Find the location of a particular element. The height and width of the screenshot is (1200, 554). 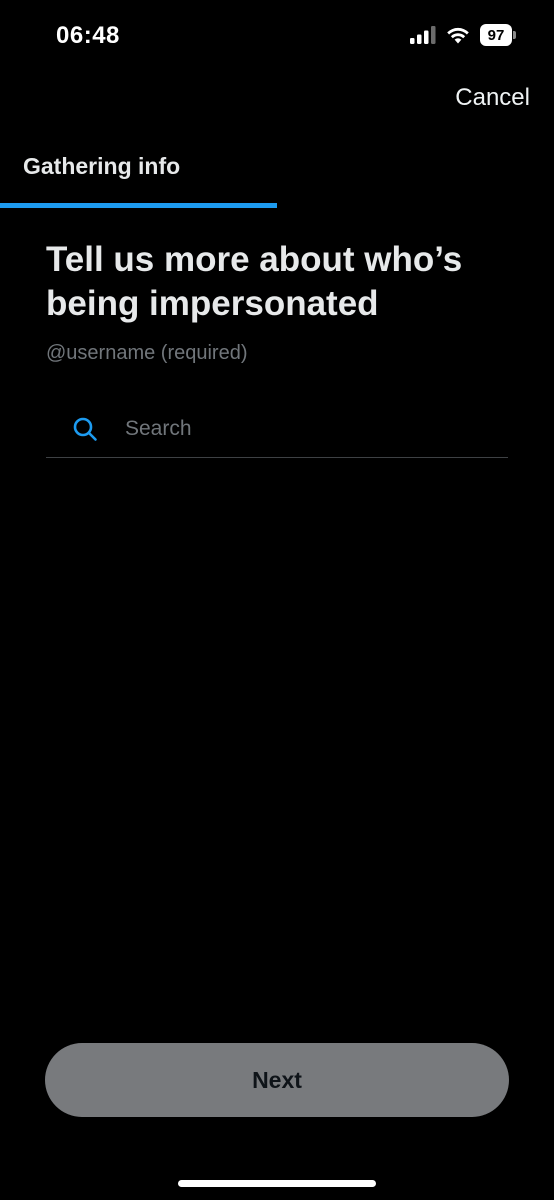

next-button: Next is located at coordinates (277, 1080).